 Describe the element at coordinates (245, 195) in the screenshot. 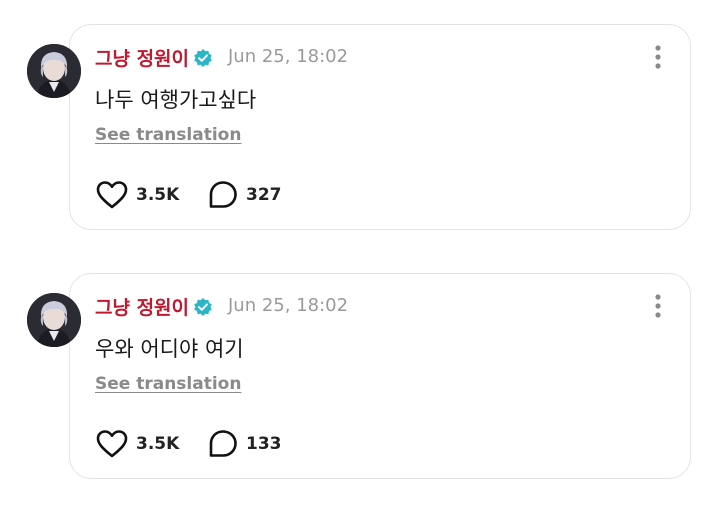

I see `comment-button: 327` at that location.